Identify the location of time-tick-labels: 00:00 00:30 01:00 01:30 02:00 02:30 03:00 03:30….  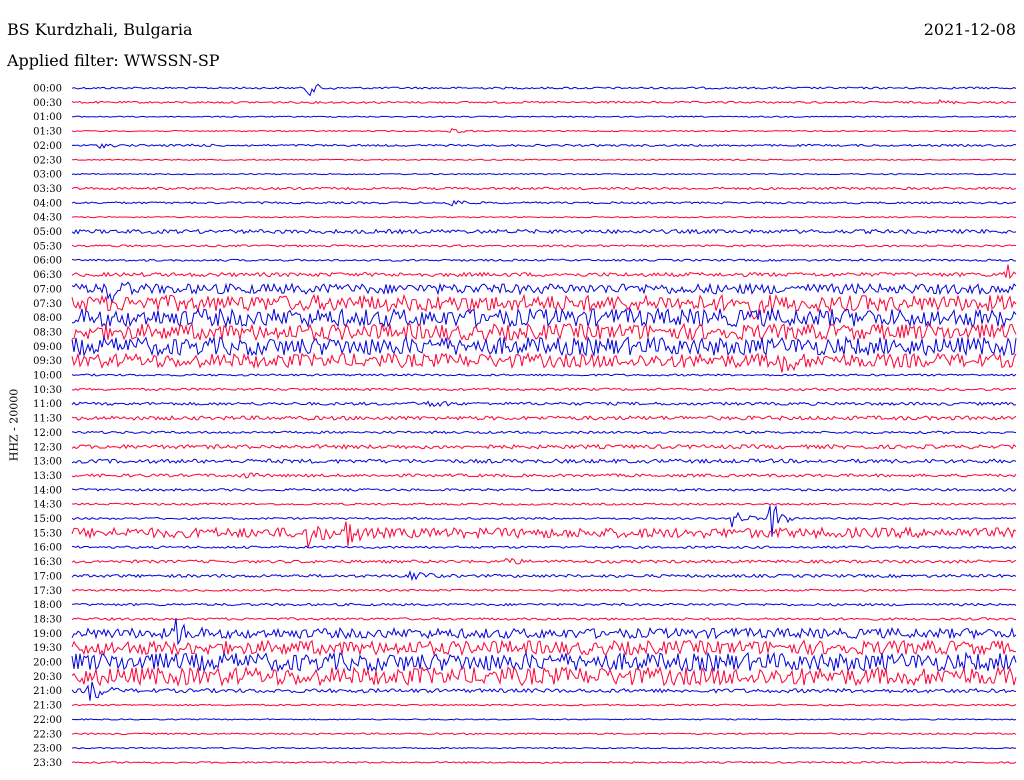
(47, 426).